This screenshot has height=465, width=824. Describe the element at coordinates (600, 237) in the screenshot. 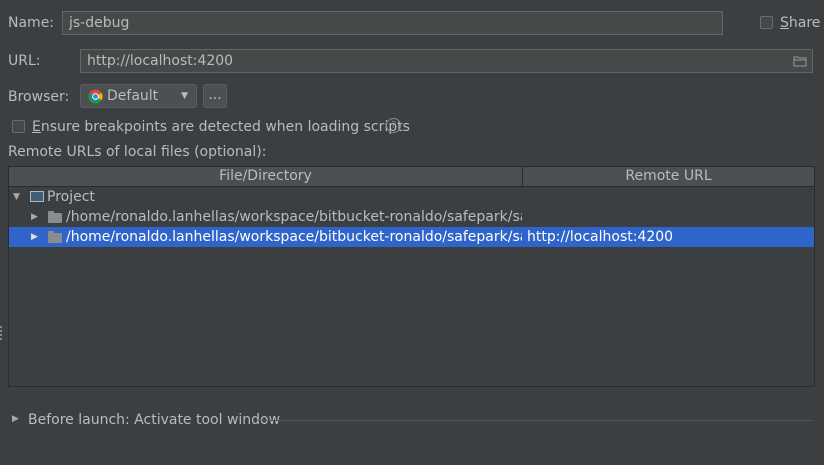

I see `remote-url: http://localhost:4200` at that location.